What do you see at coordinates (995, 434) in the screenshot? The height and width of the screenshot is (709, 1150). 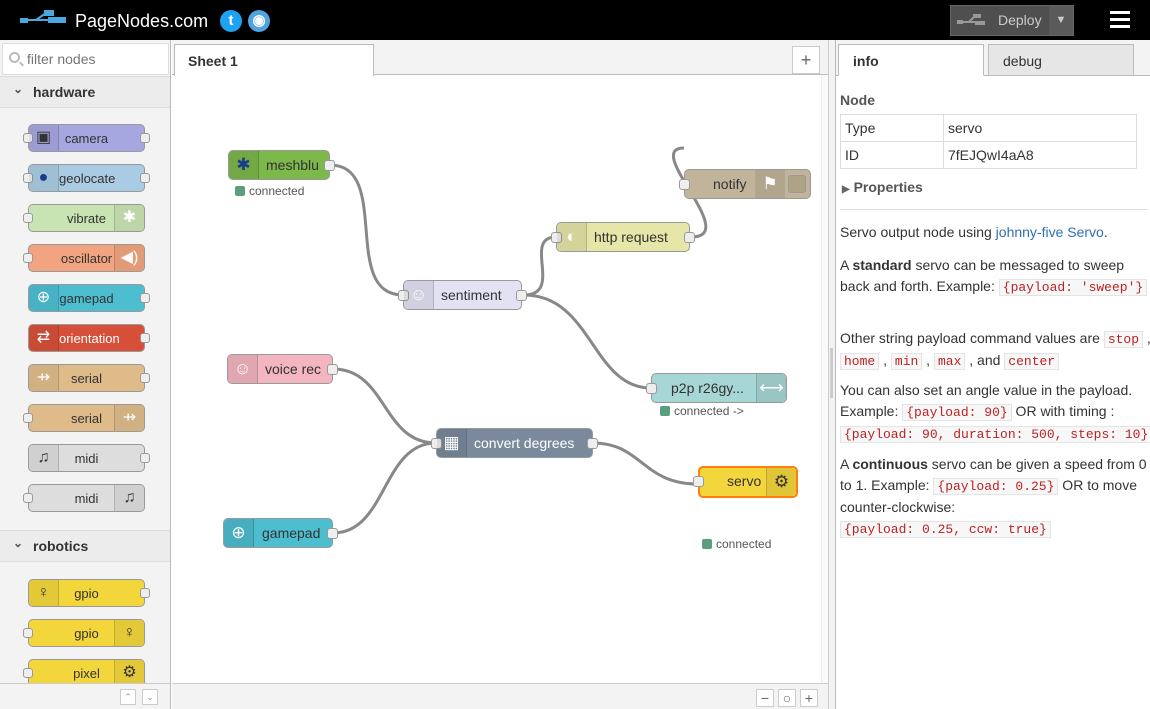 I see `code-snippet: {payload: 90, duration: 500, steps: 10}` at bounding box center [995, 434].